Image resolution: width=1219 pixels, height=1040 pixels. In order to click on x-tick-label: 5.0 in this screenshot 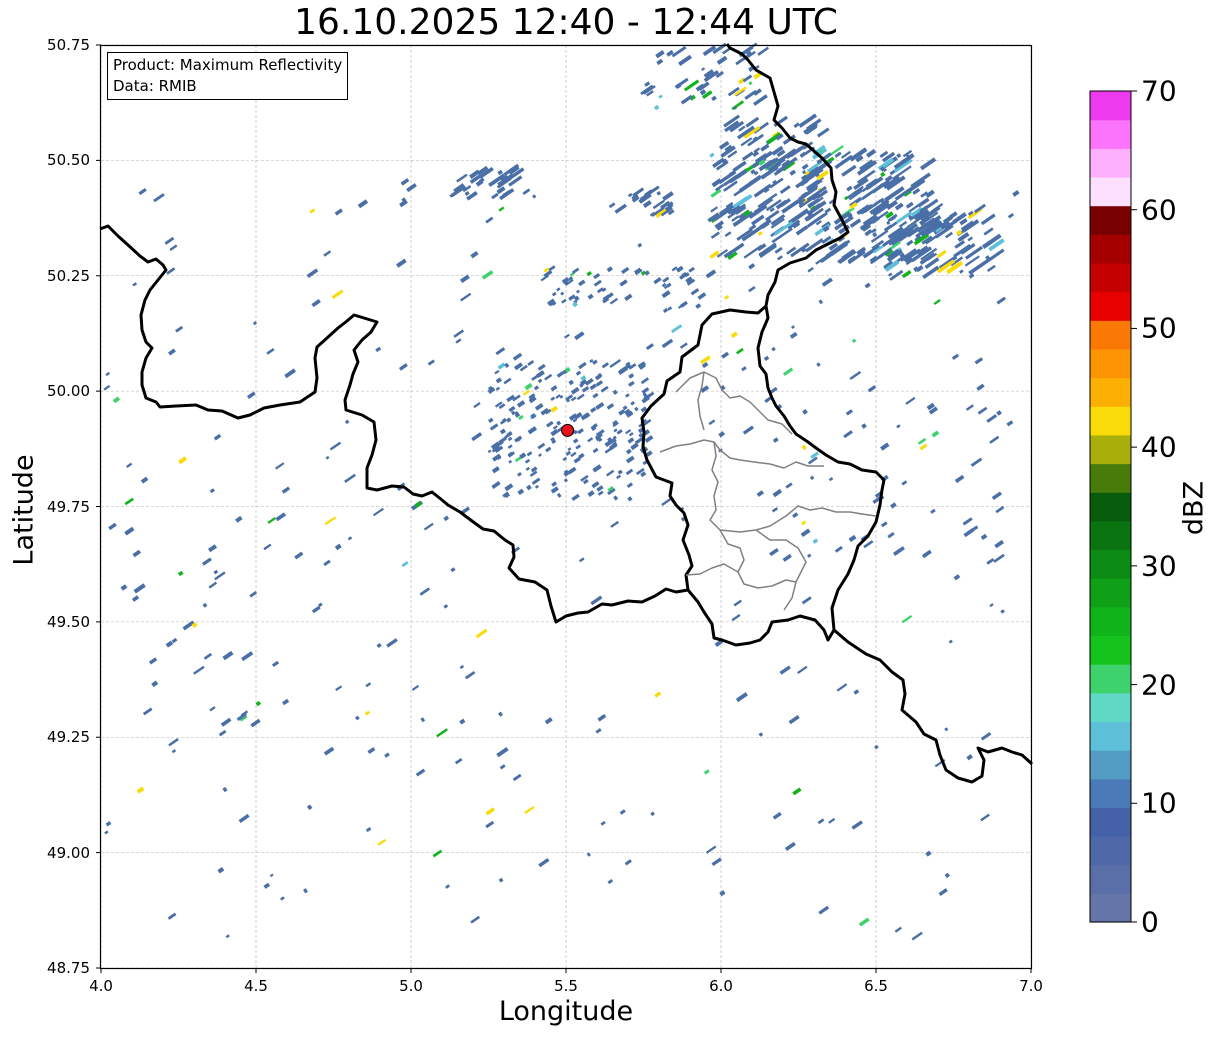, I will do `click(411, 986)`.